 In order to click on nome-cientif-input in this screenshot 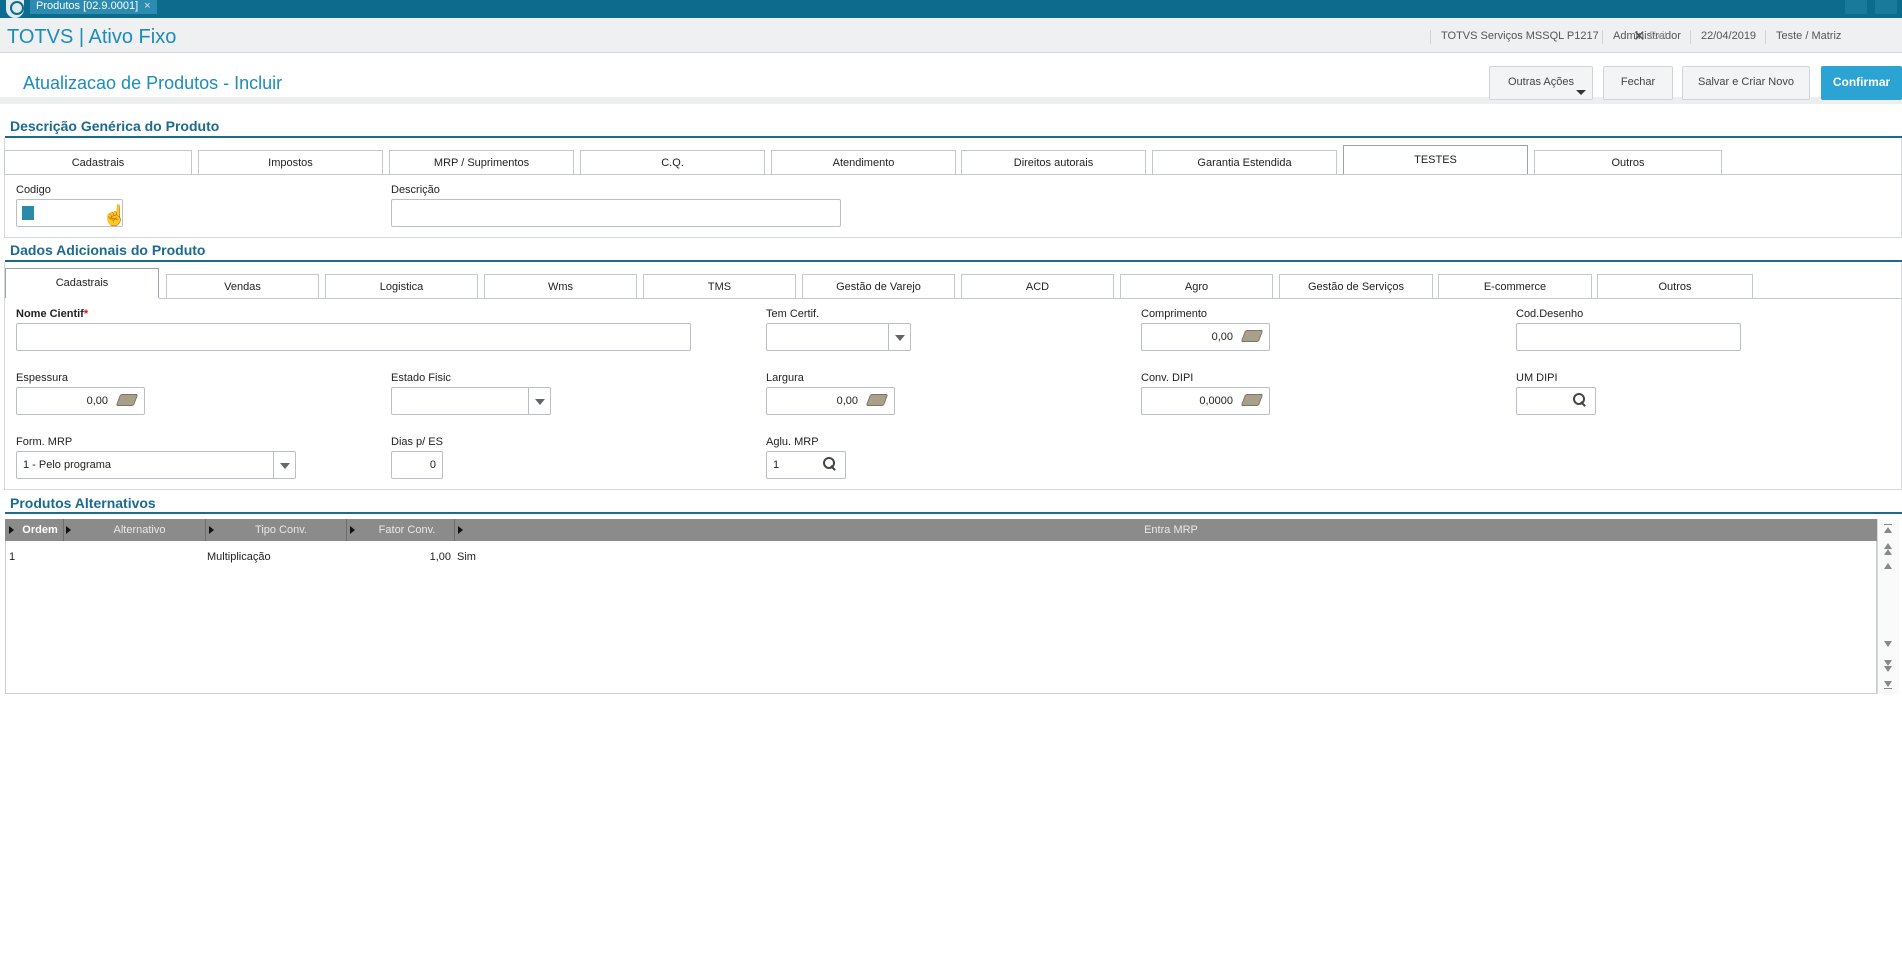, I will do `click(353, 337)`.